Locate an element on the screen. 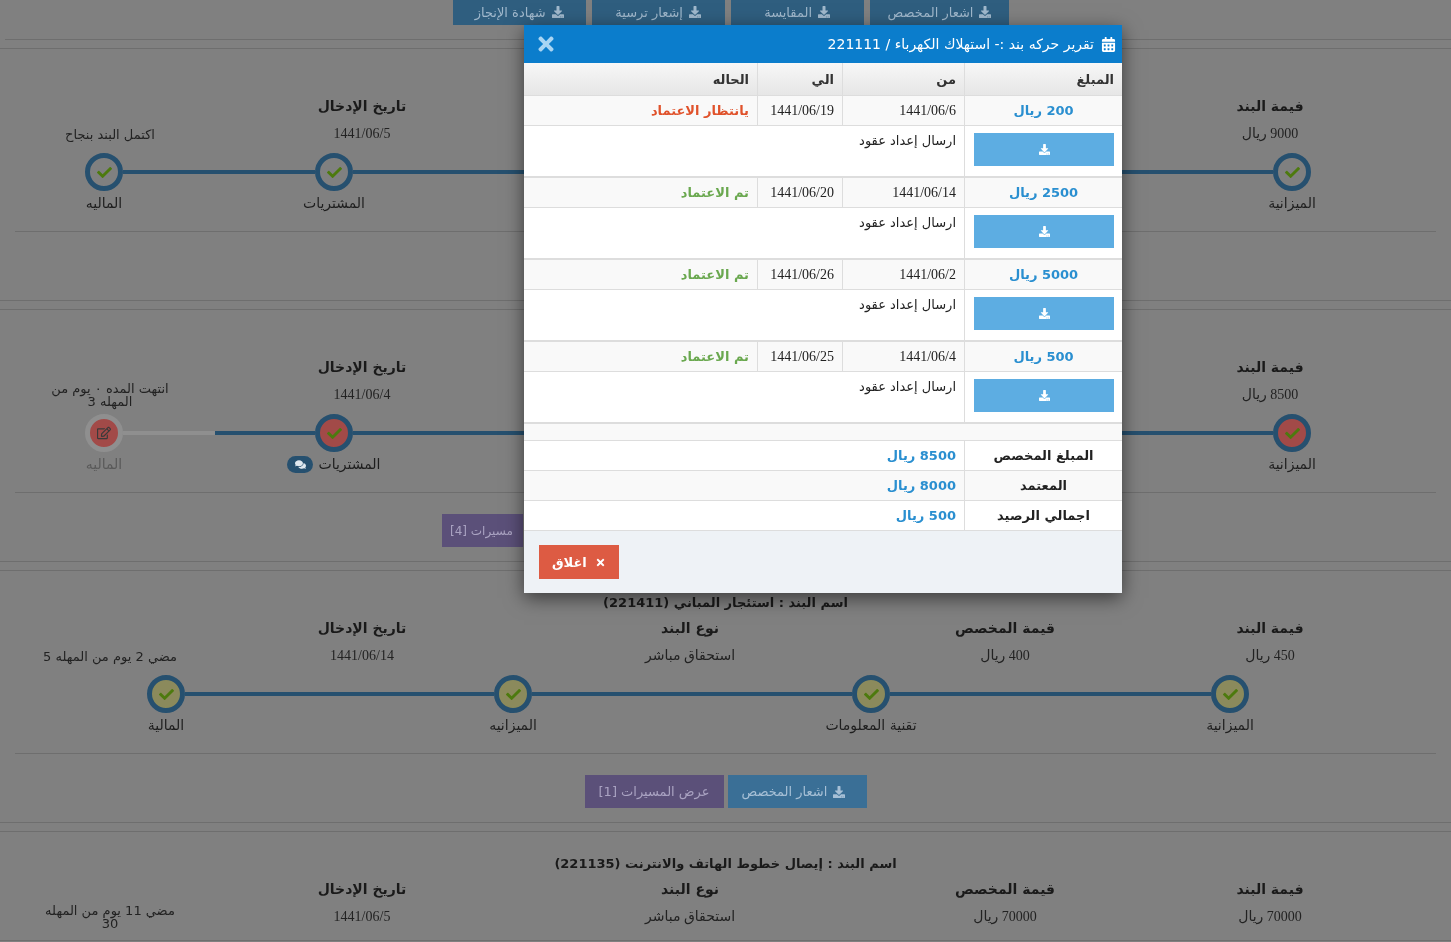 This screenshot has width=1451, height=942. date-text: 1441/06/25 is located at coordinates (802, 356).